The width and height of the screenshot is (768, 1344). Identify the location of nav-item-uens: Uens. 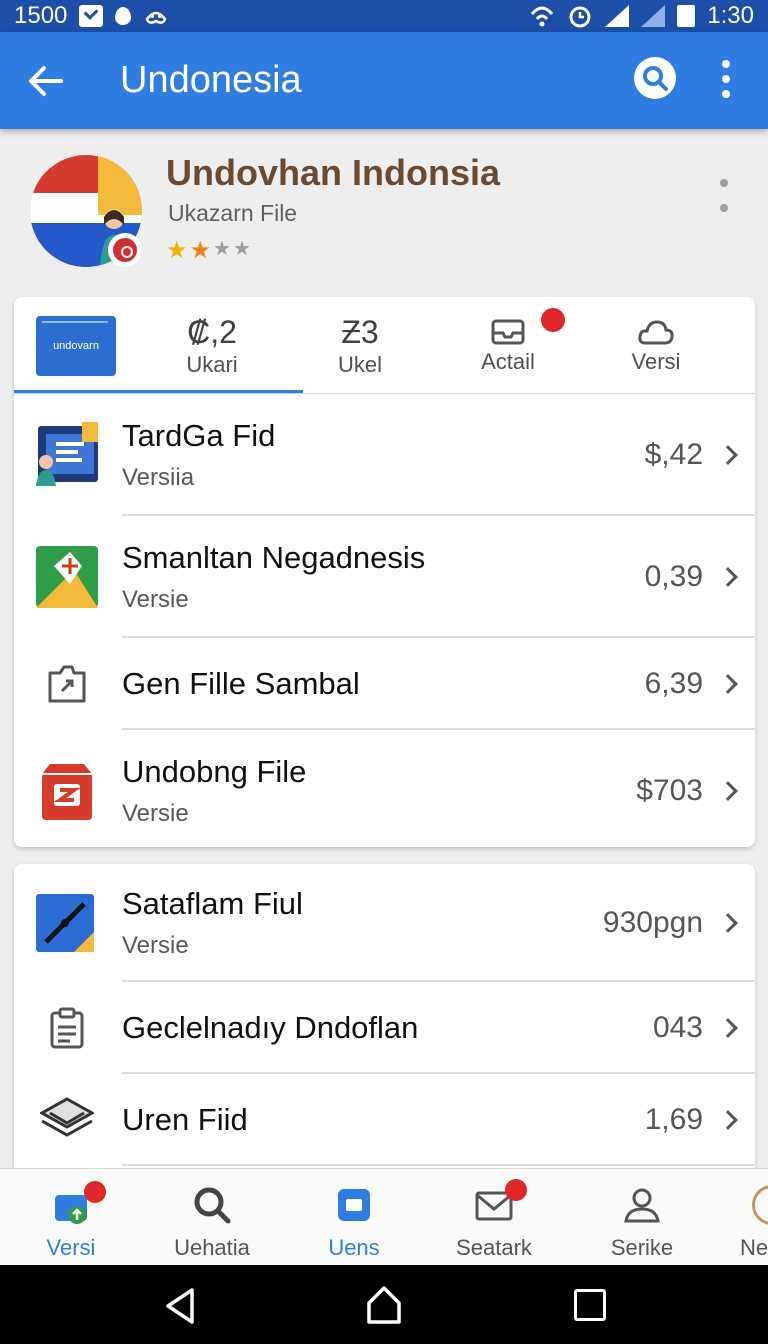
(354, 1217).